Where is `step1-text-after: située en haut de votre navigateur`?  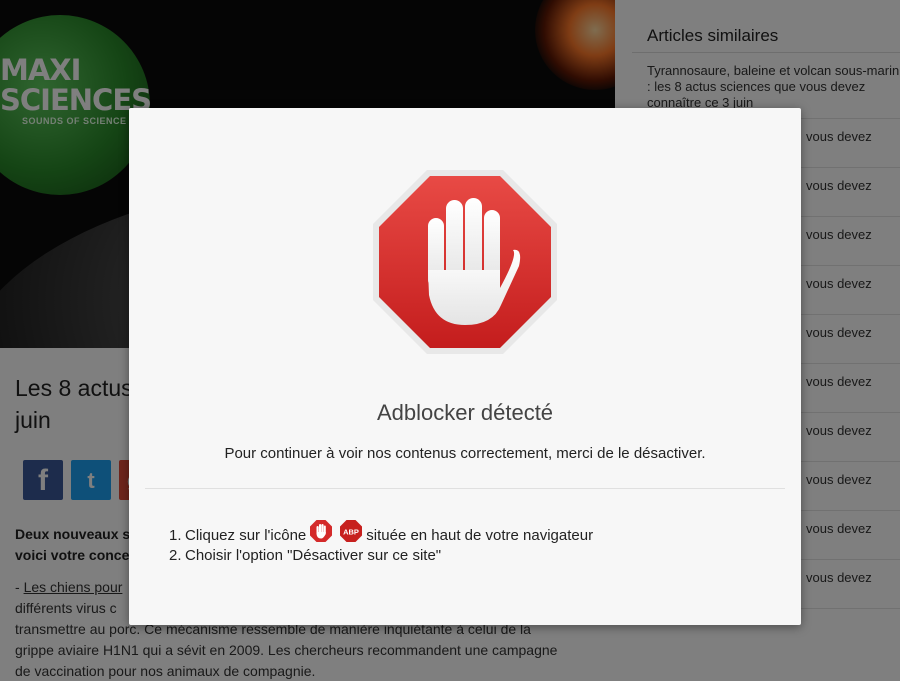 step1-text-after: située en haut de votre navigateur is located at coordinates (480, 535).